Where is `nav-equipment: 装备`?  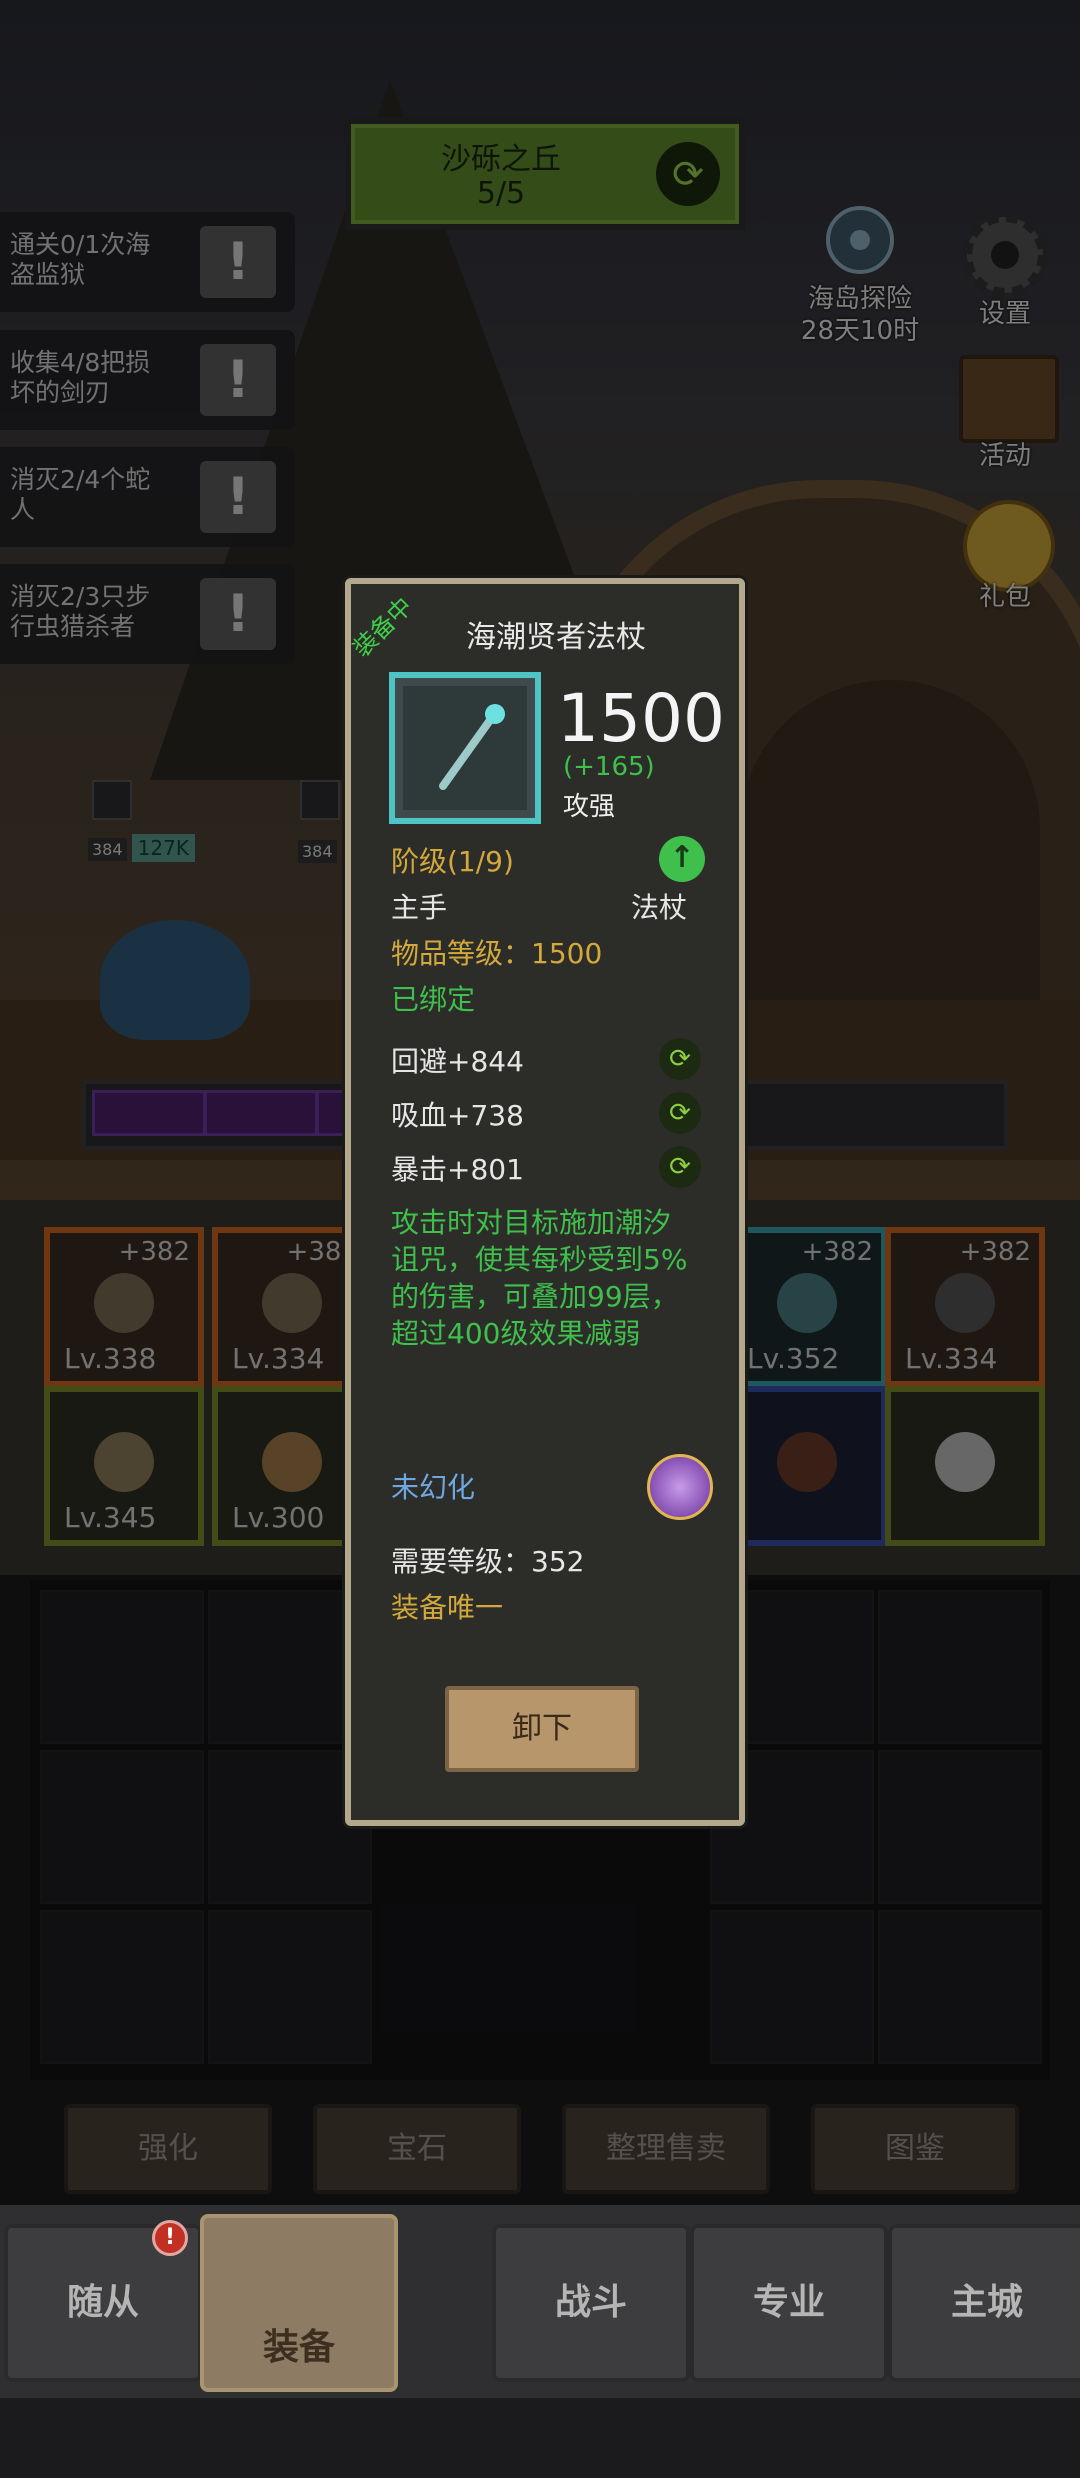
nav-equipment: 装备 is located at coordinates (299, 2303).